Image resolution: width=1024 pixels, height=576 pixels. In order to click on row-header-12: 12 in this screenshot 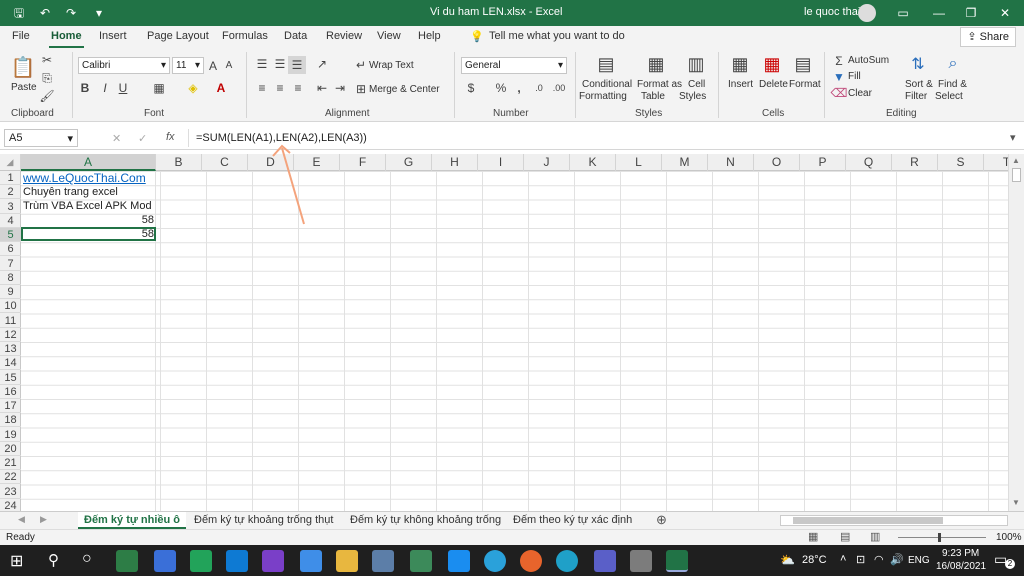, I will do `click(10, 335)`.